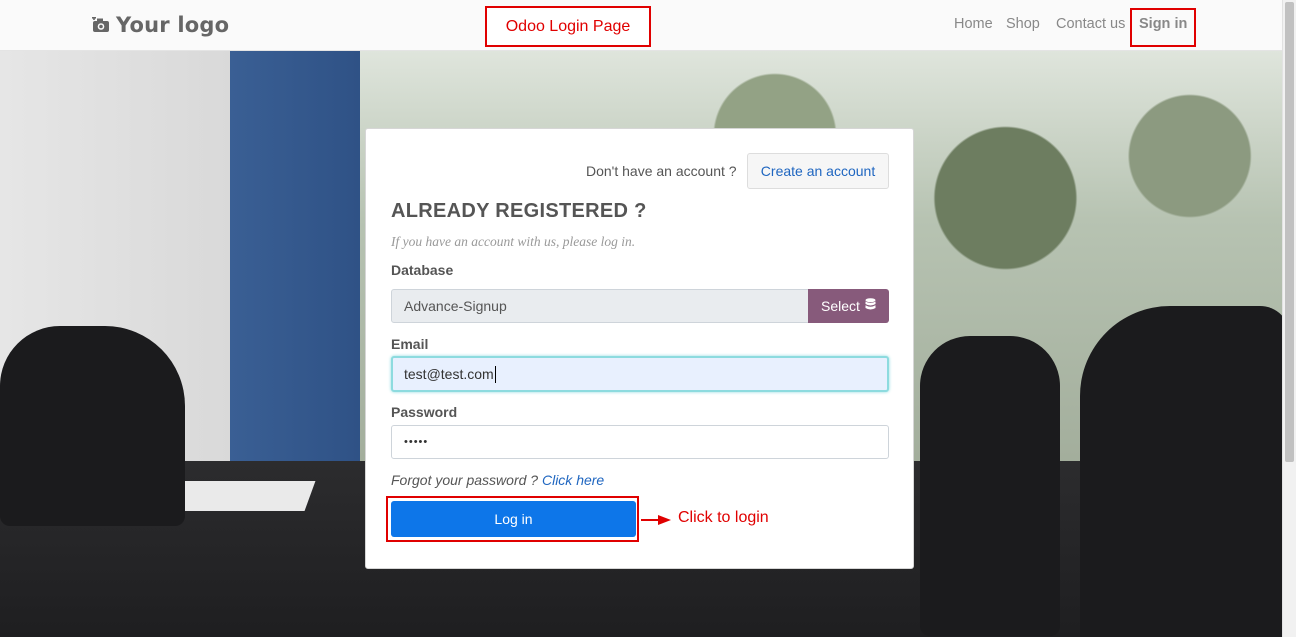  Describe the element at coordinates (465, 480) in the screenshot. I see `forgot-password-text: Forgot your password ?` at that location.